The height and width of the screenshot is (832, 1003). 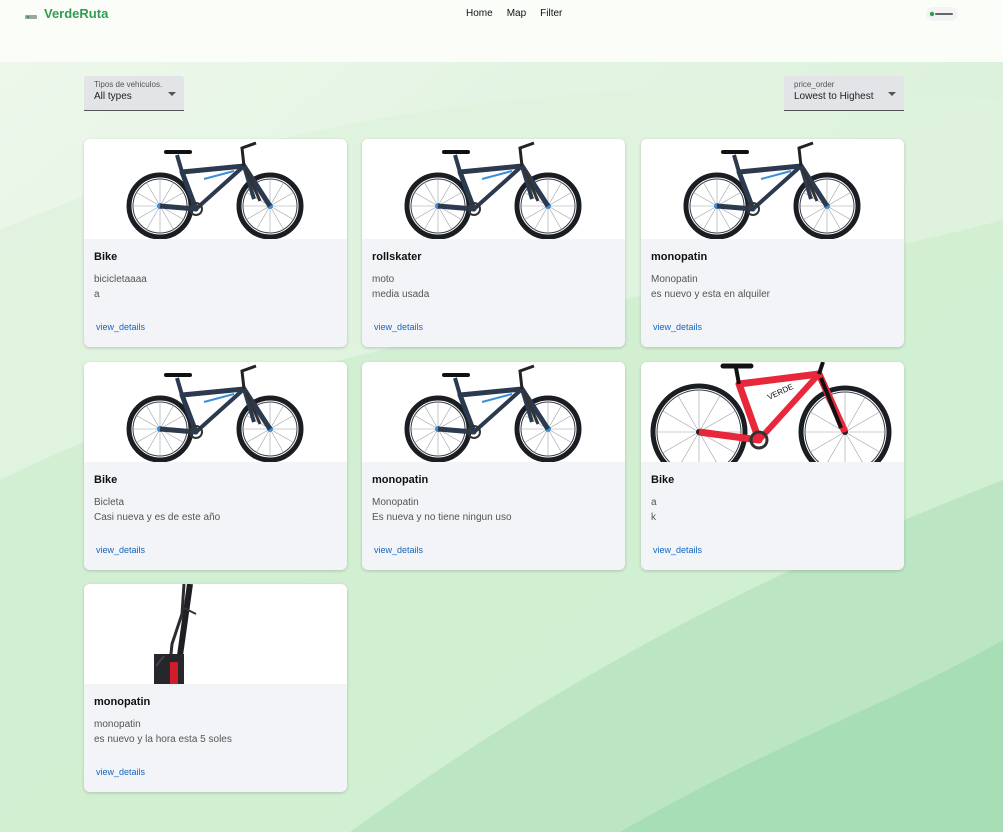 I want to click on vehicle-description: bicicletaaaa, so click(x=120, y=279).